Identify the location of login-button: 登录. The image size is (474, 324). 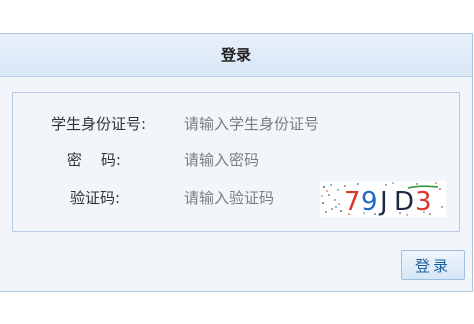
(433, 265).